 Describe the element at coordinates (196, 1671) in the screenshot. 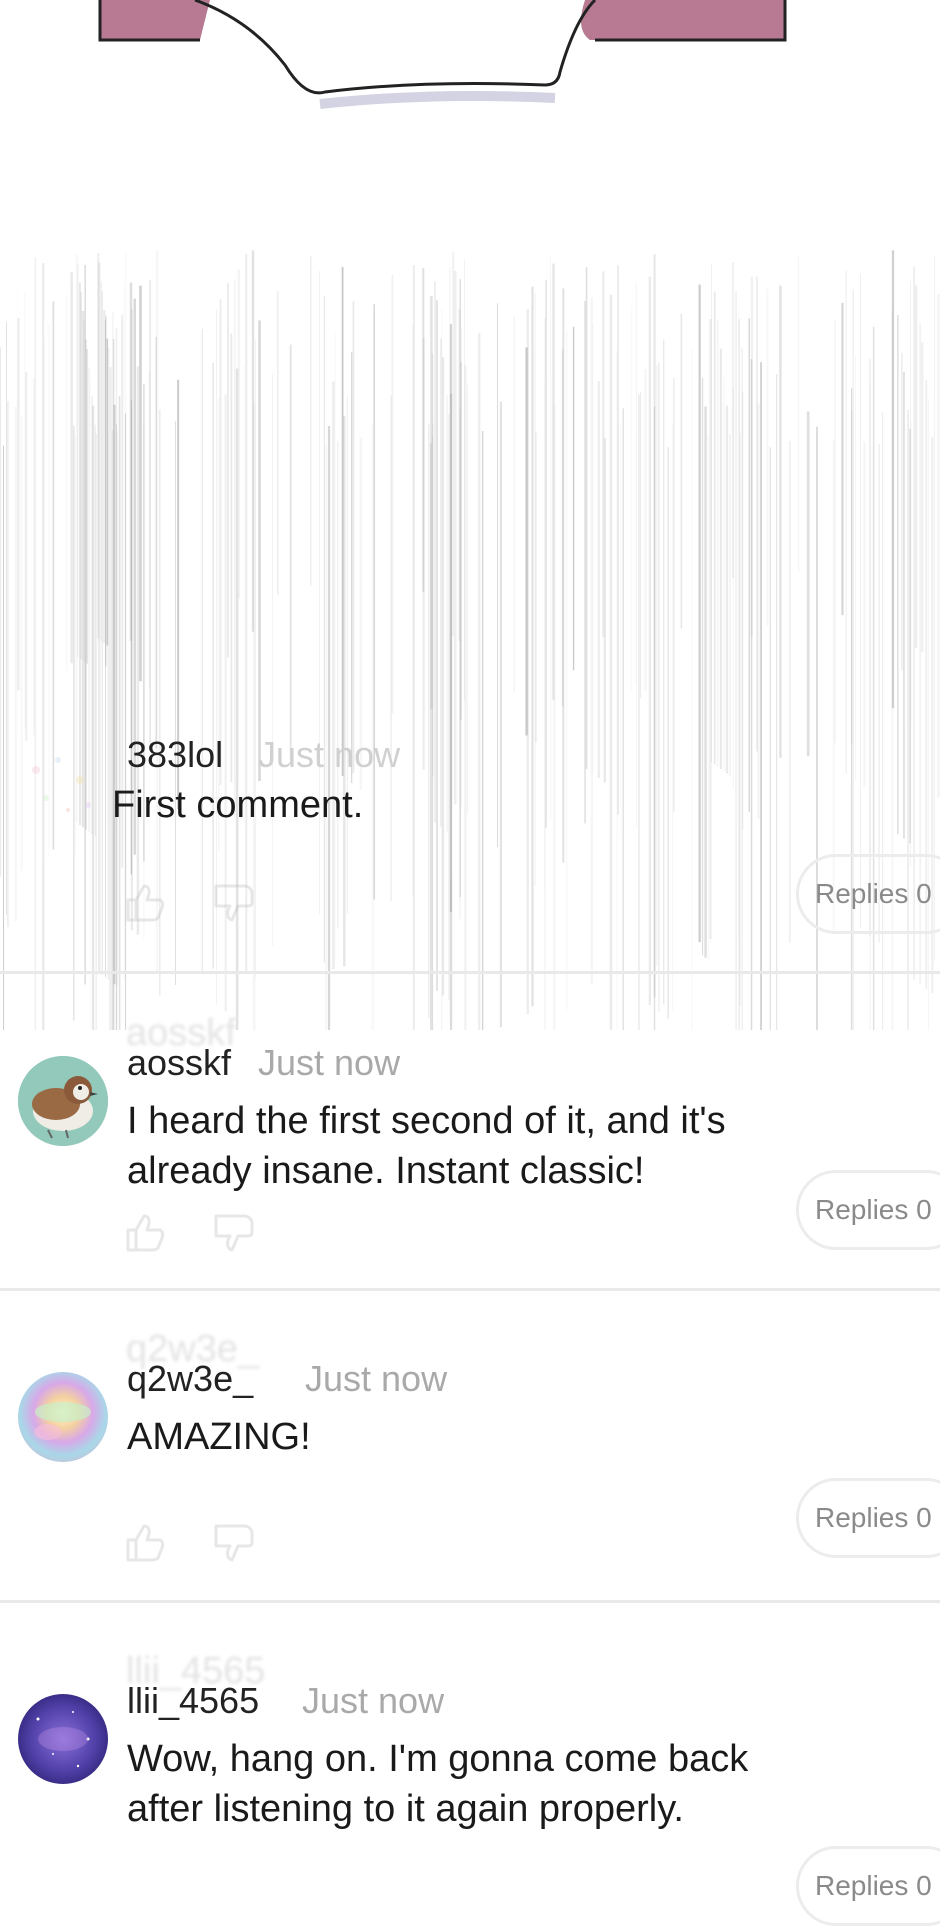

I see `ghost-text: llii_4565` at that location.